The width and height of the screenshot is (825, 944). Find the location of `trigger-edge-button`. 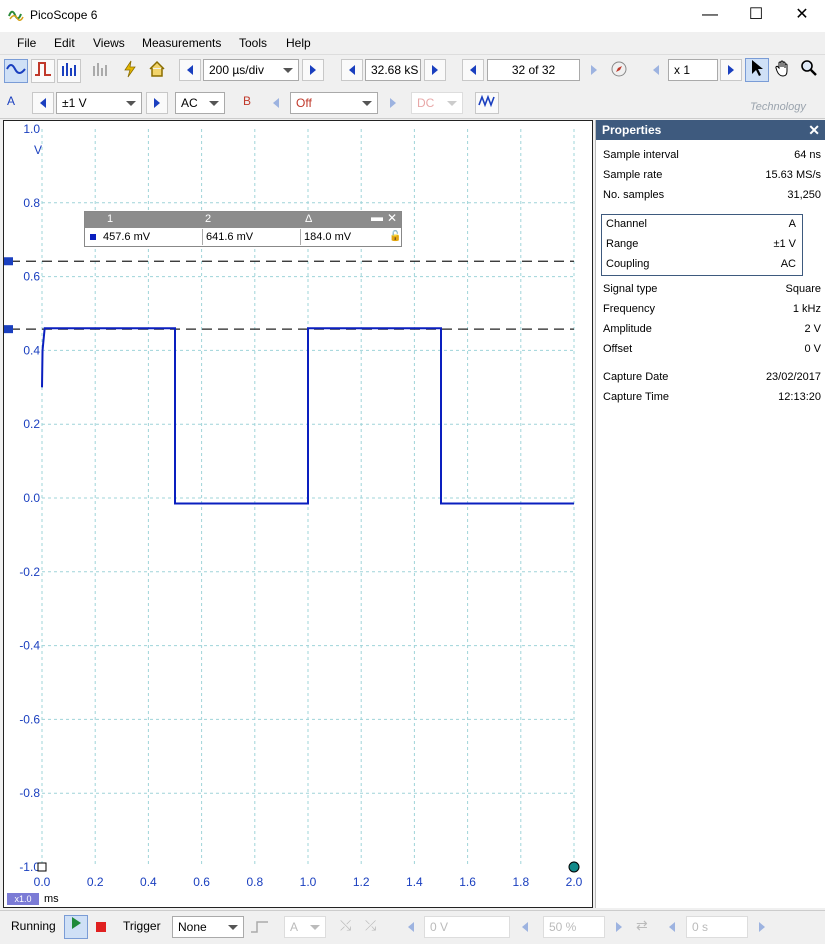

trigger-edge-button is located at coordinates (260, 927).